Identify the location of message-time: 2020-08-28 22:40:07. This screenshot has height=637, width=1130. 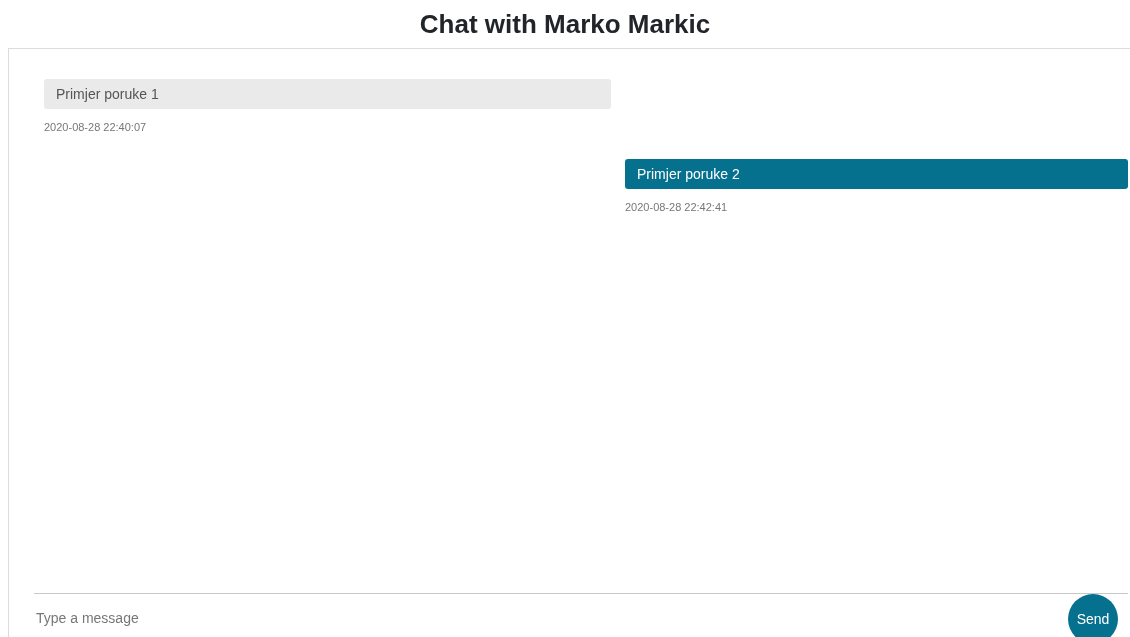
(96, 127).